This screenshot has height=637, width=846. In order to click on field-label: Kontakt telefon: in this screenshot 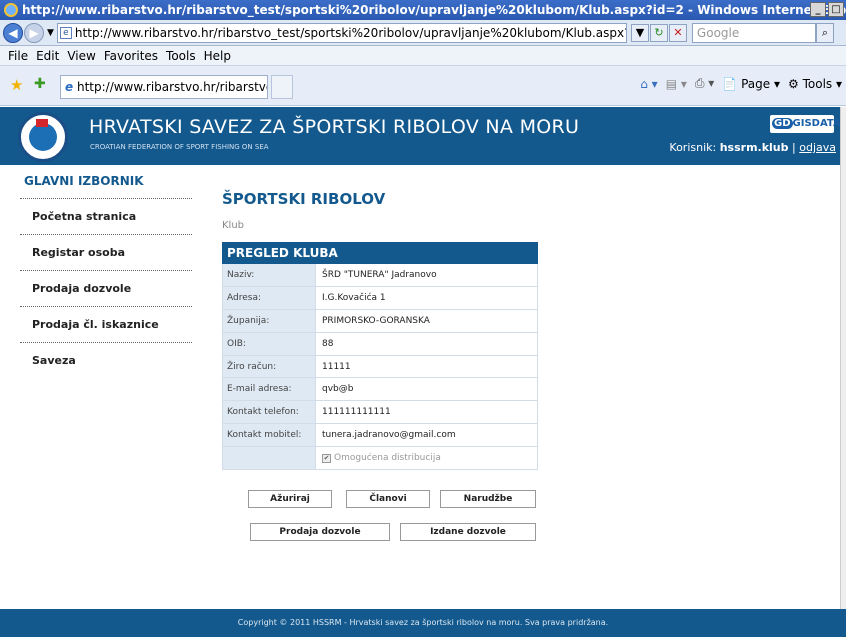, I will do `click(269, 412)`.